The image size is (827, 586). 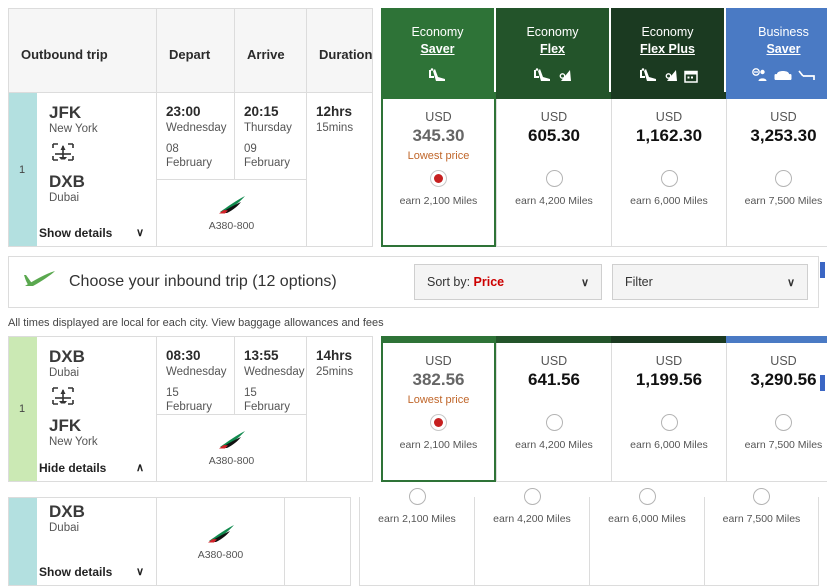 I want to click on price-amount: 1,162.30, so click(x=669, y=135).